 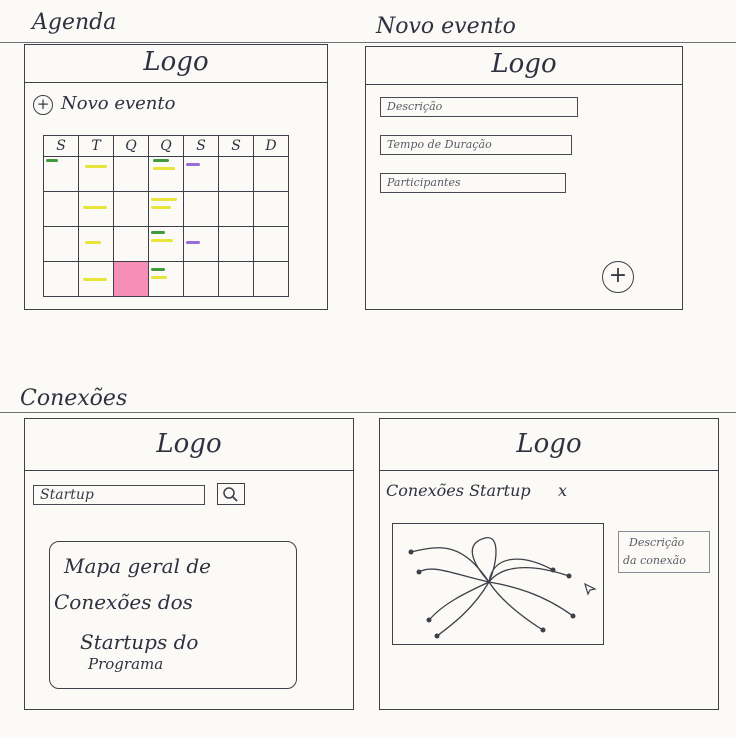 What do you see at coordinates (96, 146) in the screenshot?
I see `weekday-label: T` at bounding box center [96, 146].